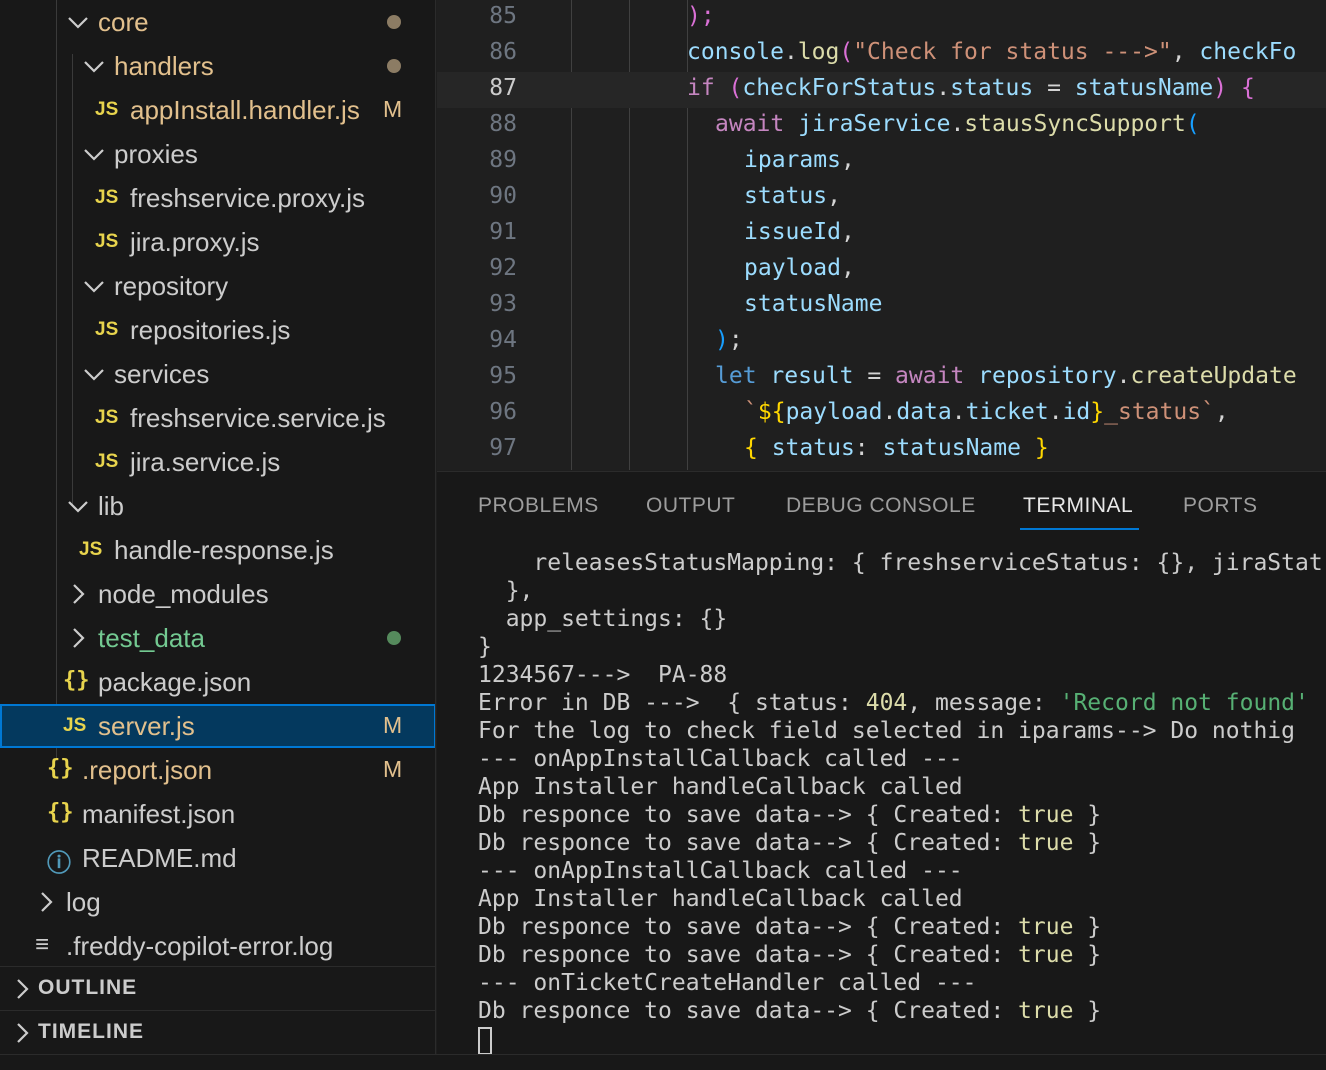  I want to click on code-line: 93 statusName, so click(881, 306).